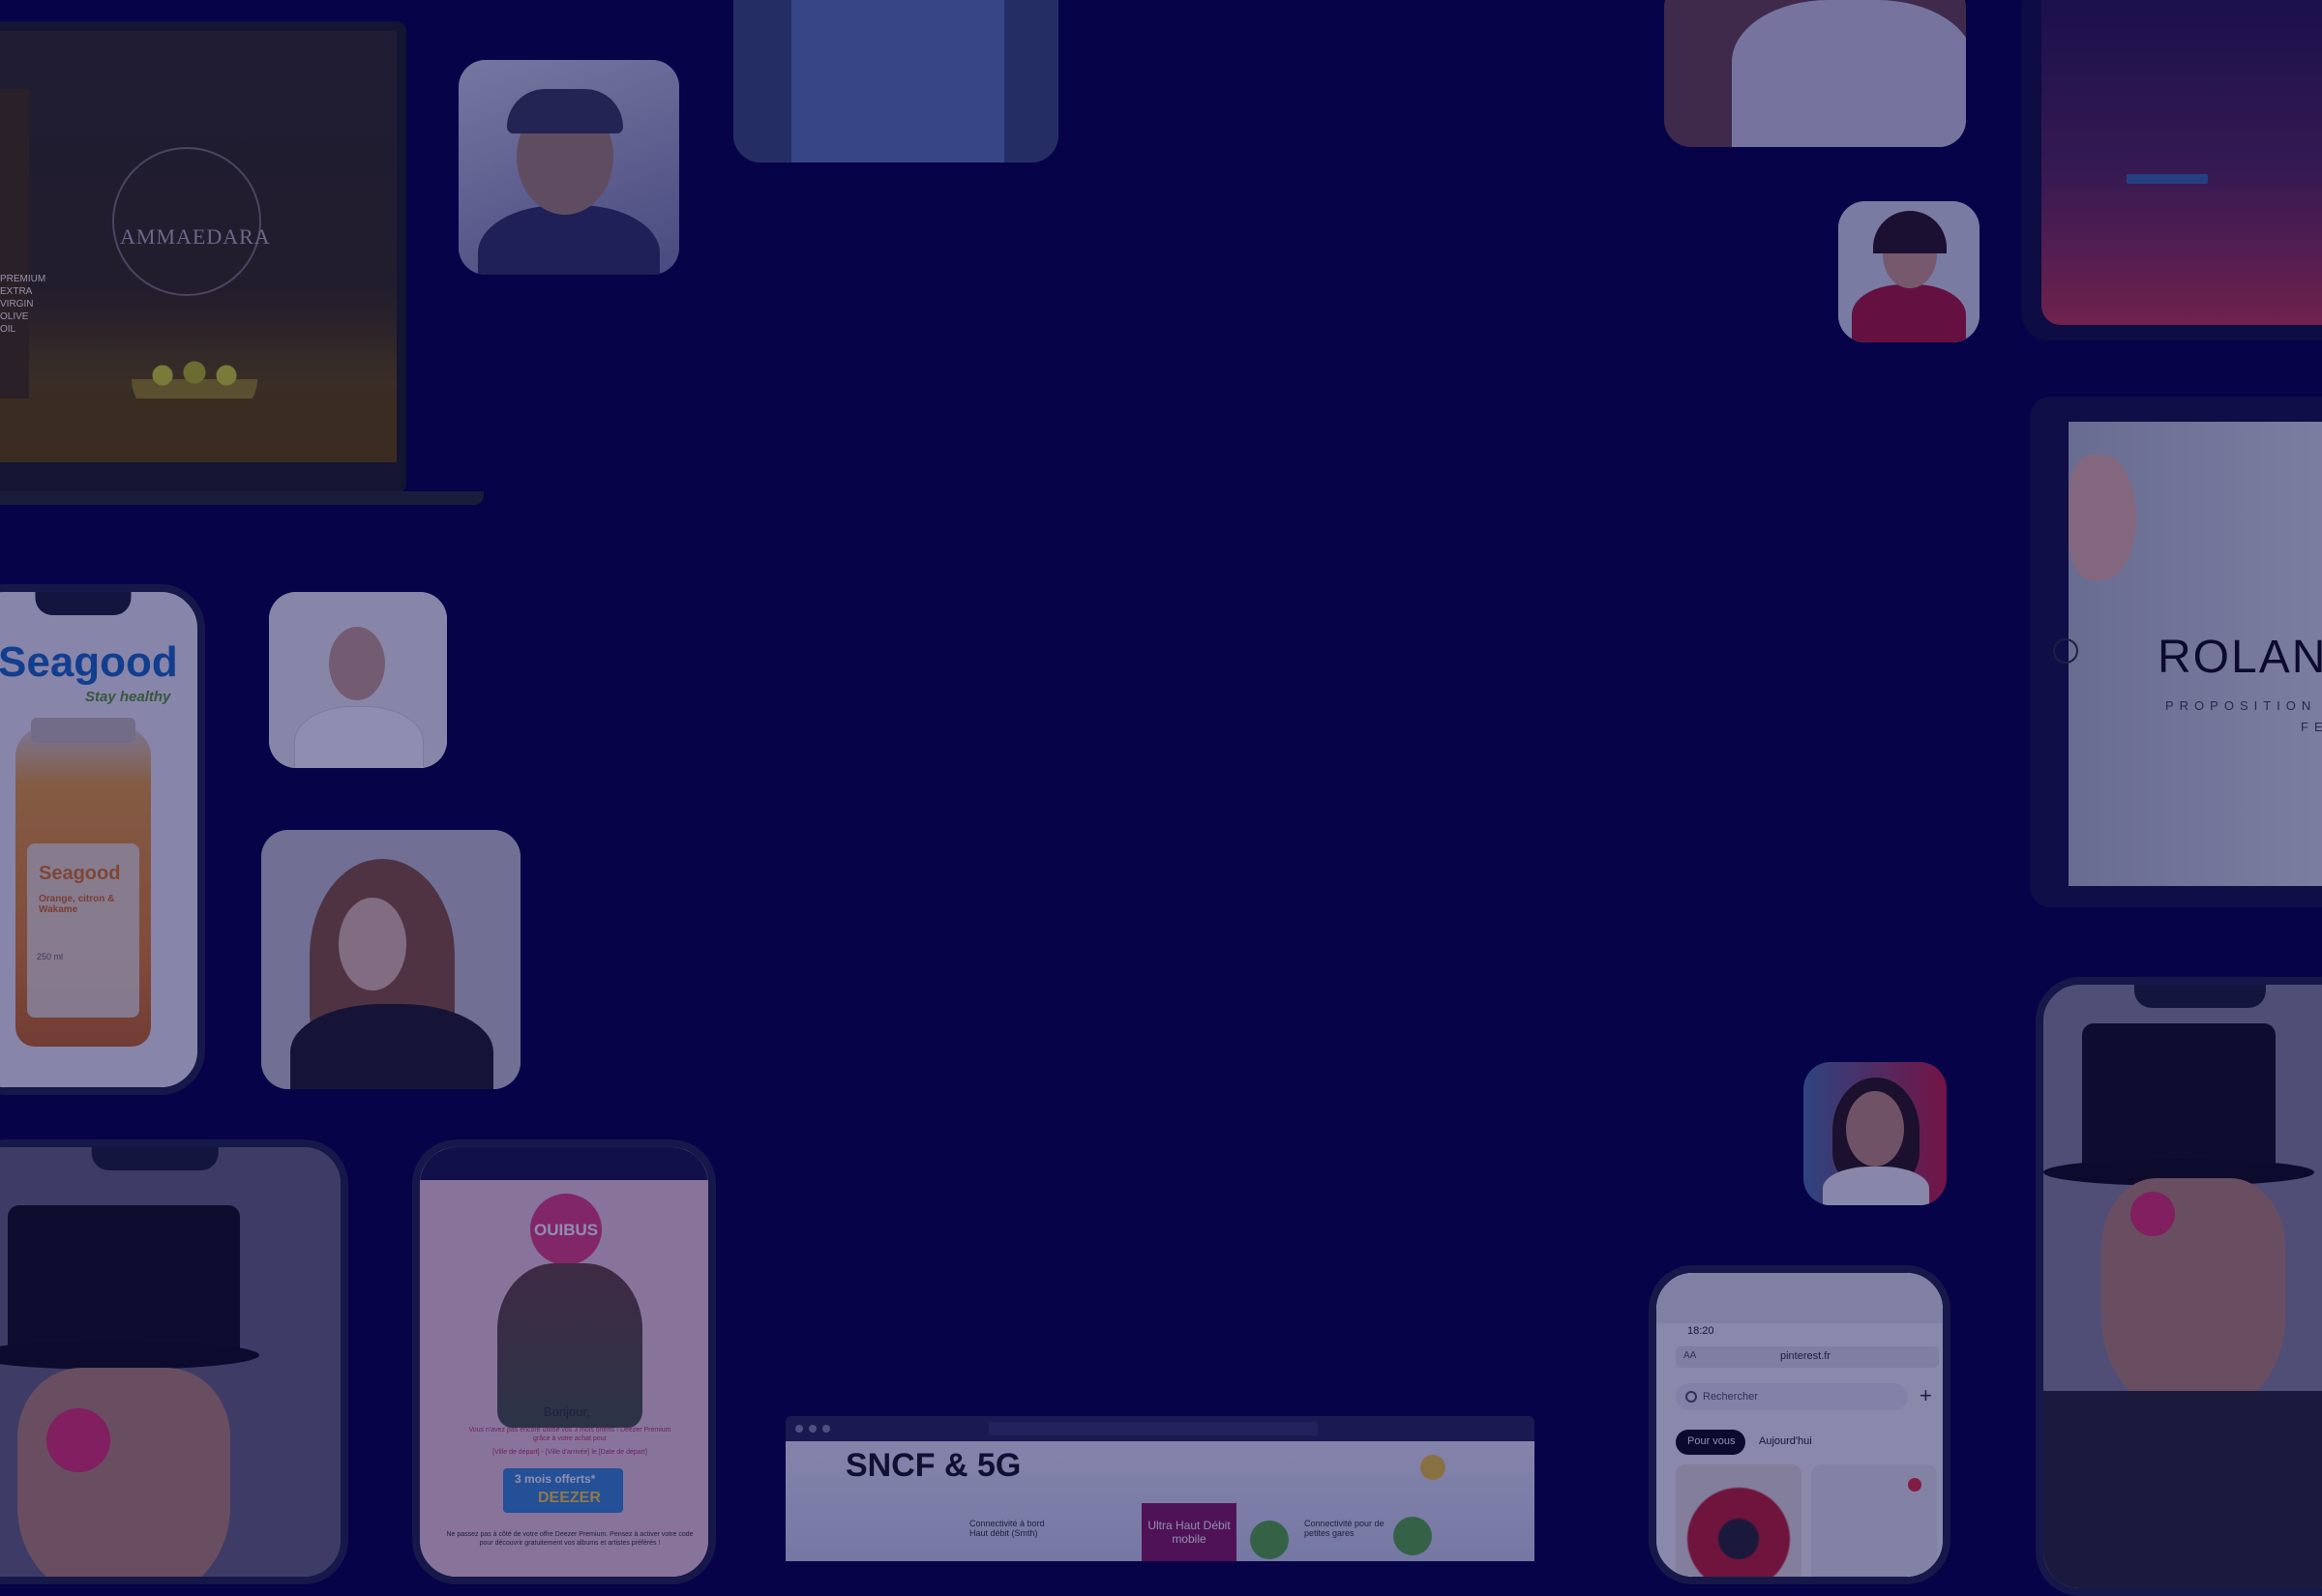 The height and width of the screenshot is (1596, 2322). What do you see at coordinates (2176, 652) in the screenshot?
I see `tablet-rolan: ROLAN PROPOSITION FEB` at bounding box center [2176, 652].